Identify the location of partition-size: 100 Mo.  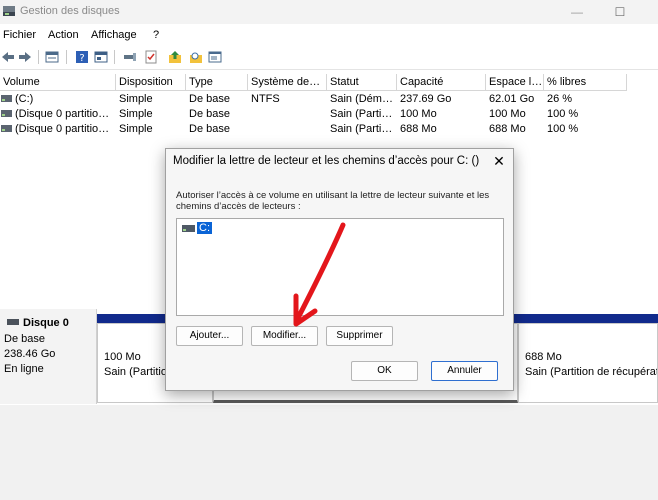
(122, 357).